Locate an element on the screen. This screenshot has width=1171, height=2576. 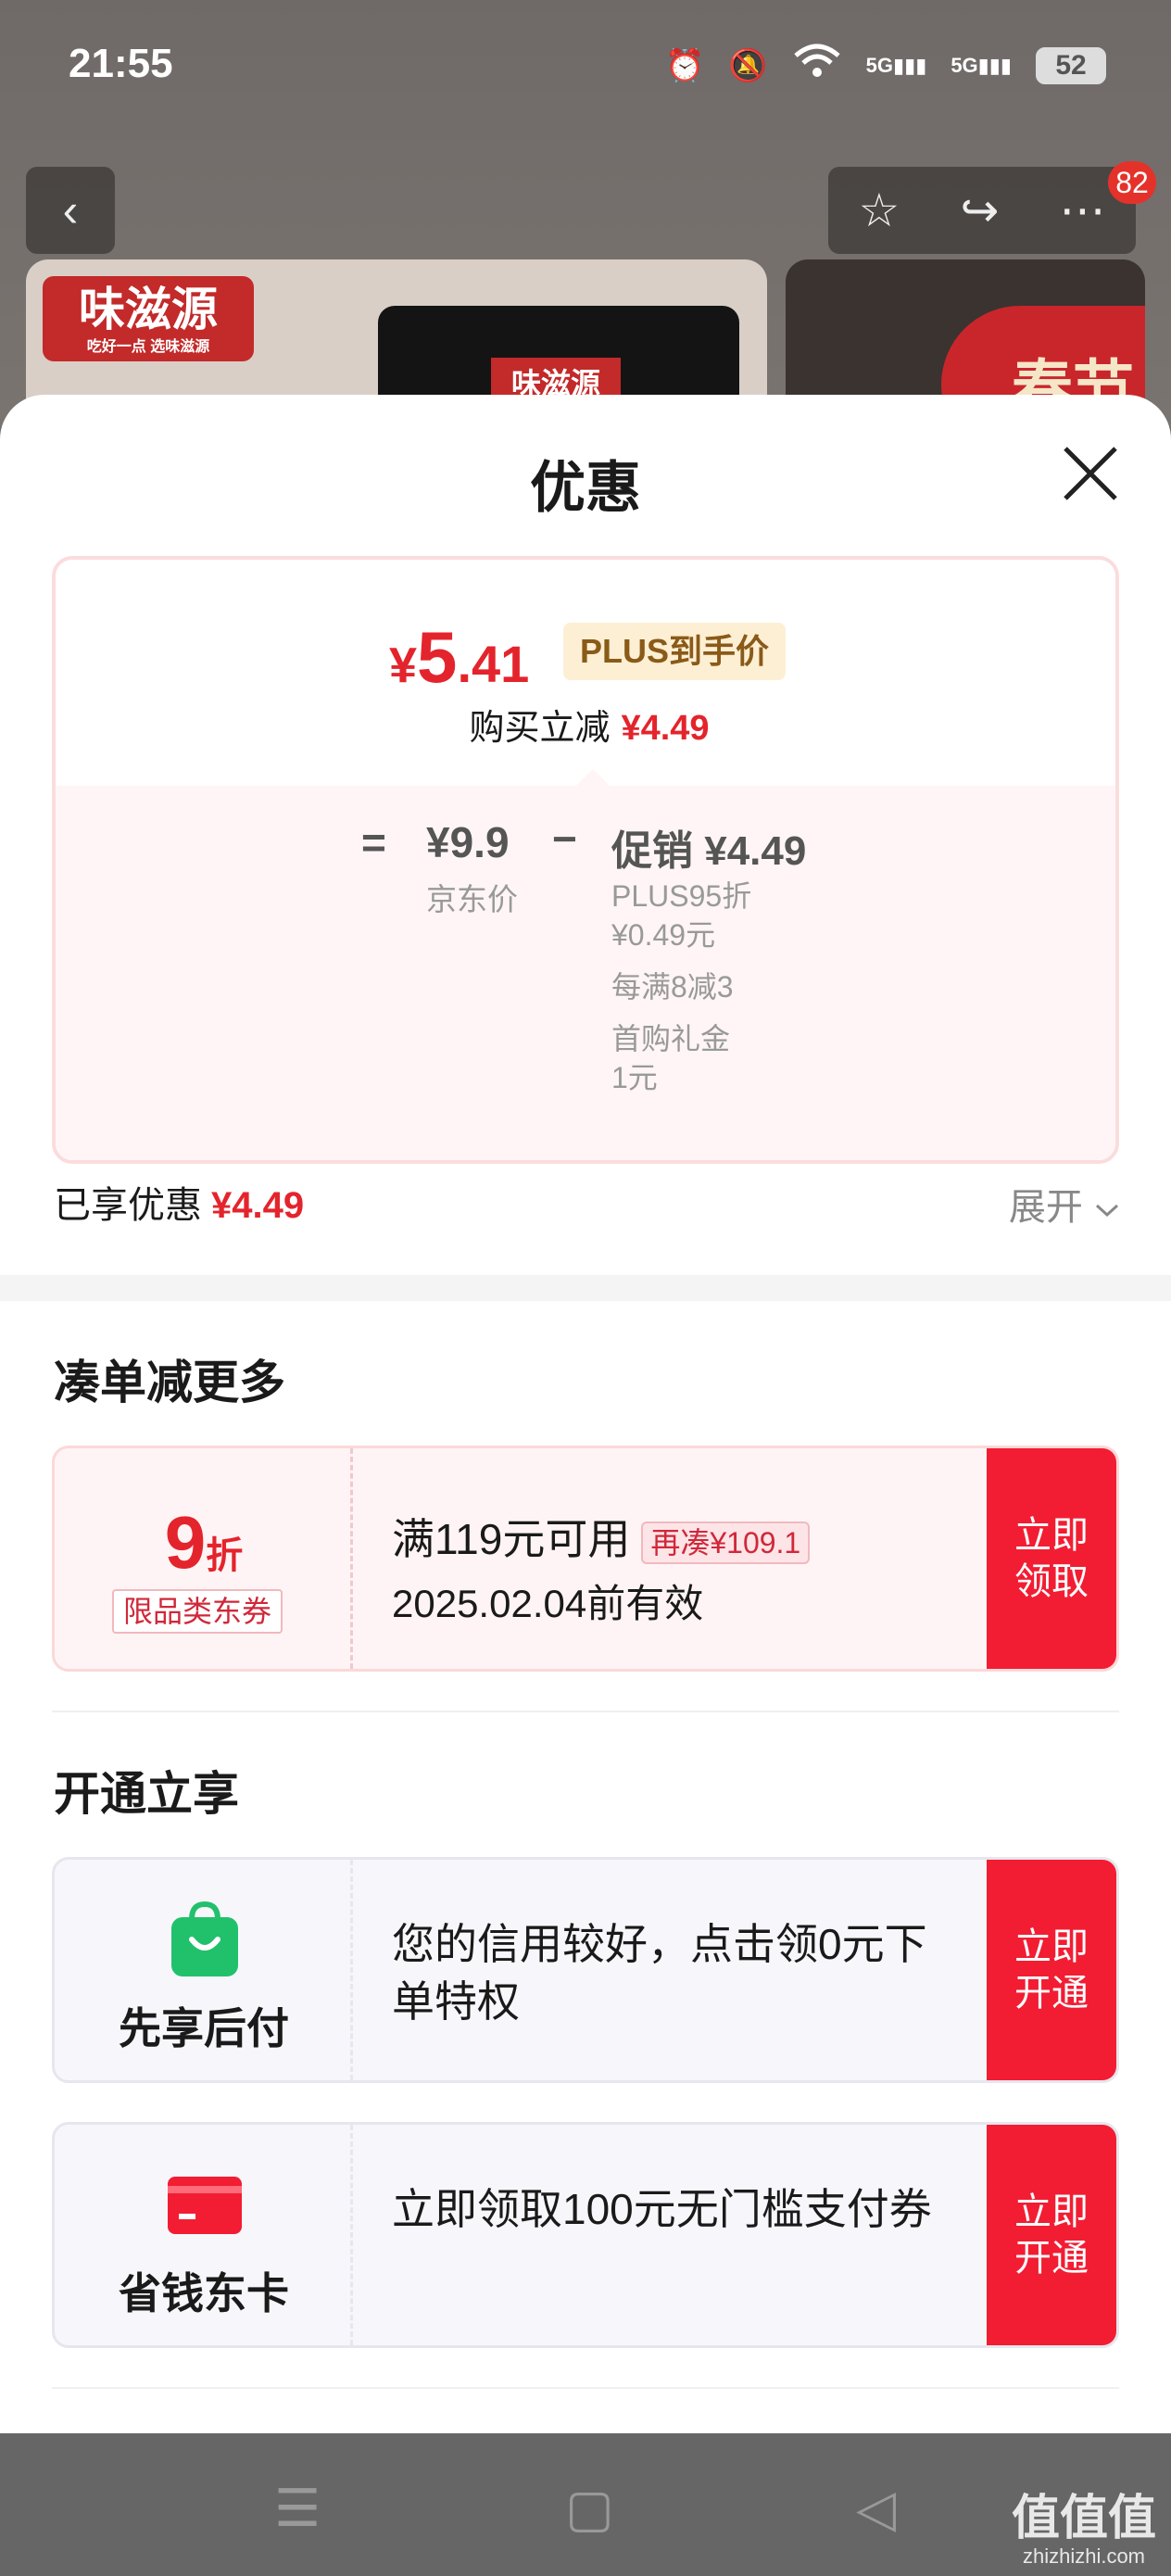
instant-reduce-label: 购买立减 is located at coordinates (540, 729).